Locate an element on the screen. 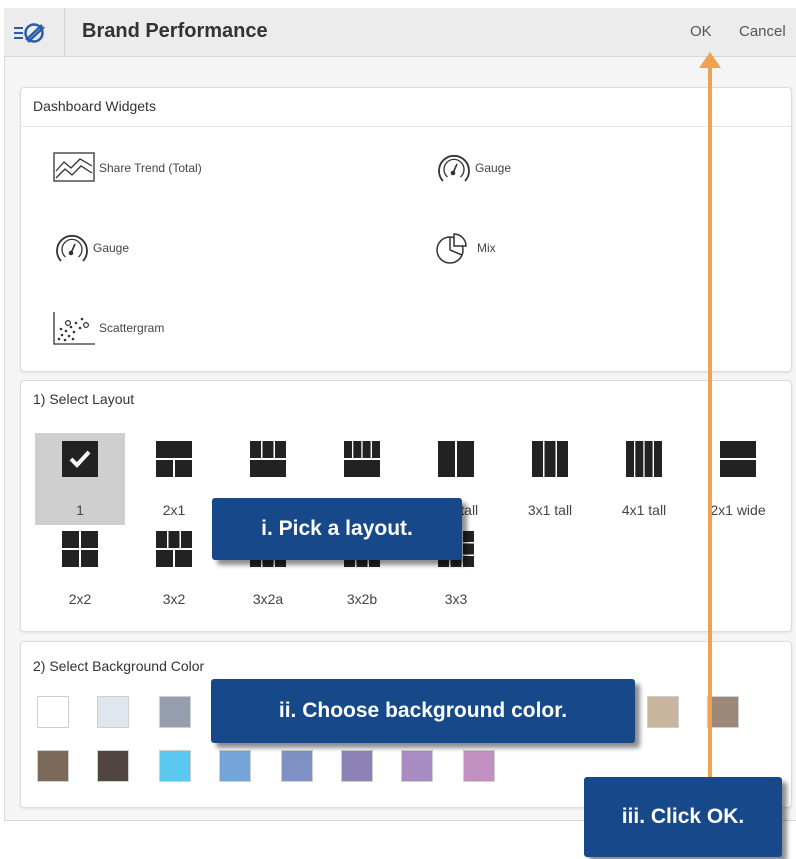 This screenshot has height=859, width=796. layout-label: 3x2 is located at coordinates (174, 599).